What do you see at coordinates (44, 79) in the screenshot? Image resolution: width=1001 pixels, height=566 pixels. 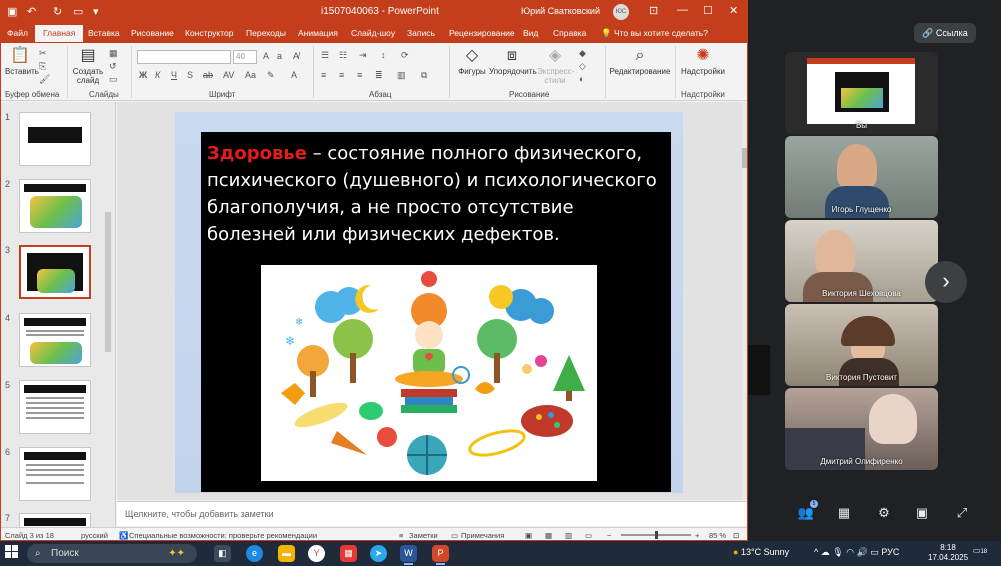 I see `format-painter-icon: 🖌` at bounding box center [44, 79].